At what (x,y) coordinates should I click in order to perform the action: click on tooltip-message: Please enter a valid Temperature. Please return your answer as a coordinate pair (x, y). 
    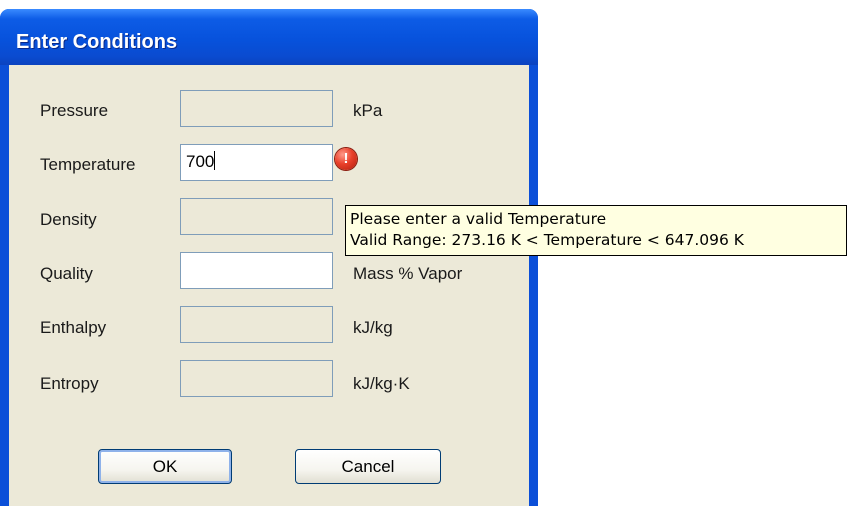
    Looking at the image, I should click on (478, 219).